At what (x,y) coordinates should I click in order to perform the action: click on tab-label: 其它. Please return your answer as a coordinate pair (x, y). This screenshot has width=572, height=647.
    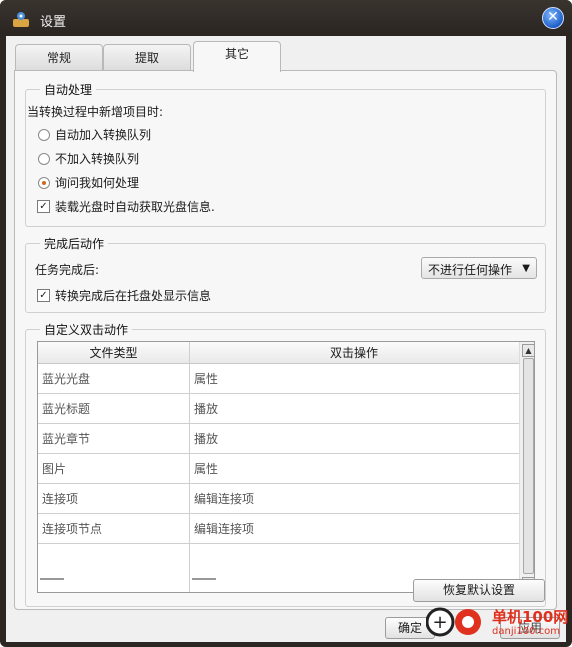
    Looking at the image, I should click on (236, 54).